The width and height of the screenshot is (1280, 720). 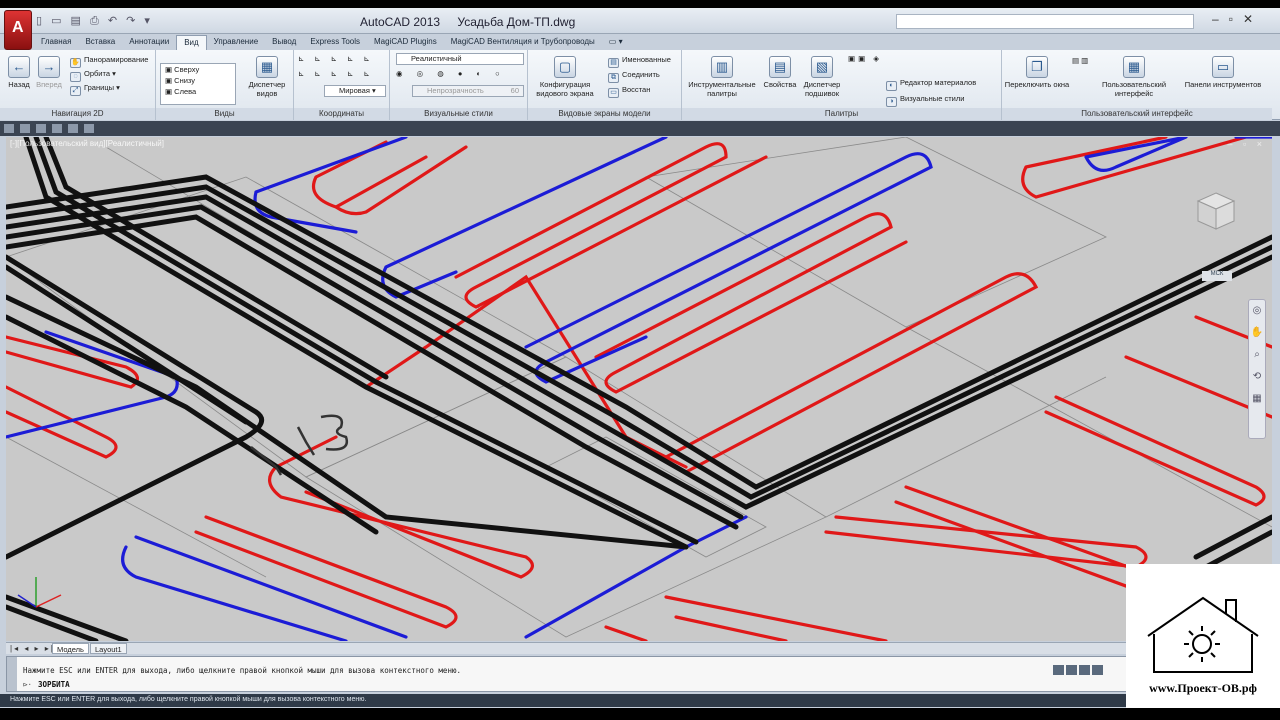 I want to click on tool-palettes-button: ▥ Инструментальные палитры, so click(x=722, y=77).